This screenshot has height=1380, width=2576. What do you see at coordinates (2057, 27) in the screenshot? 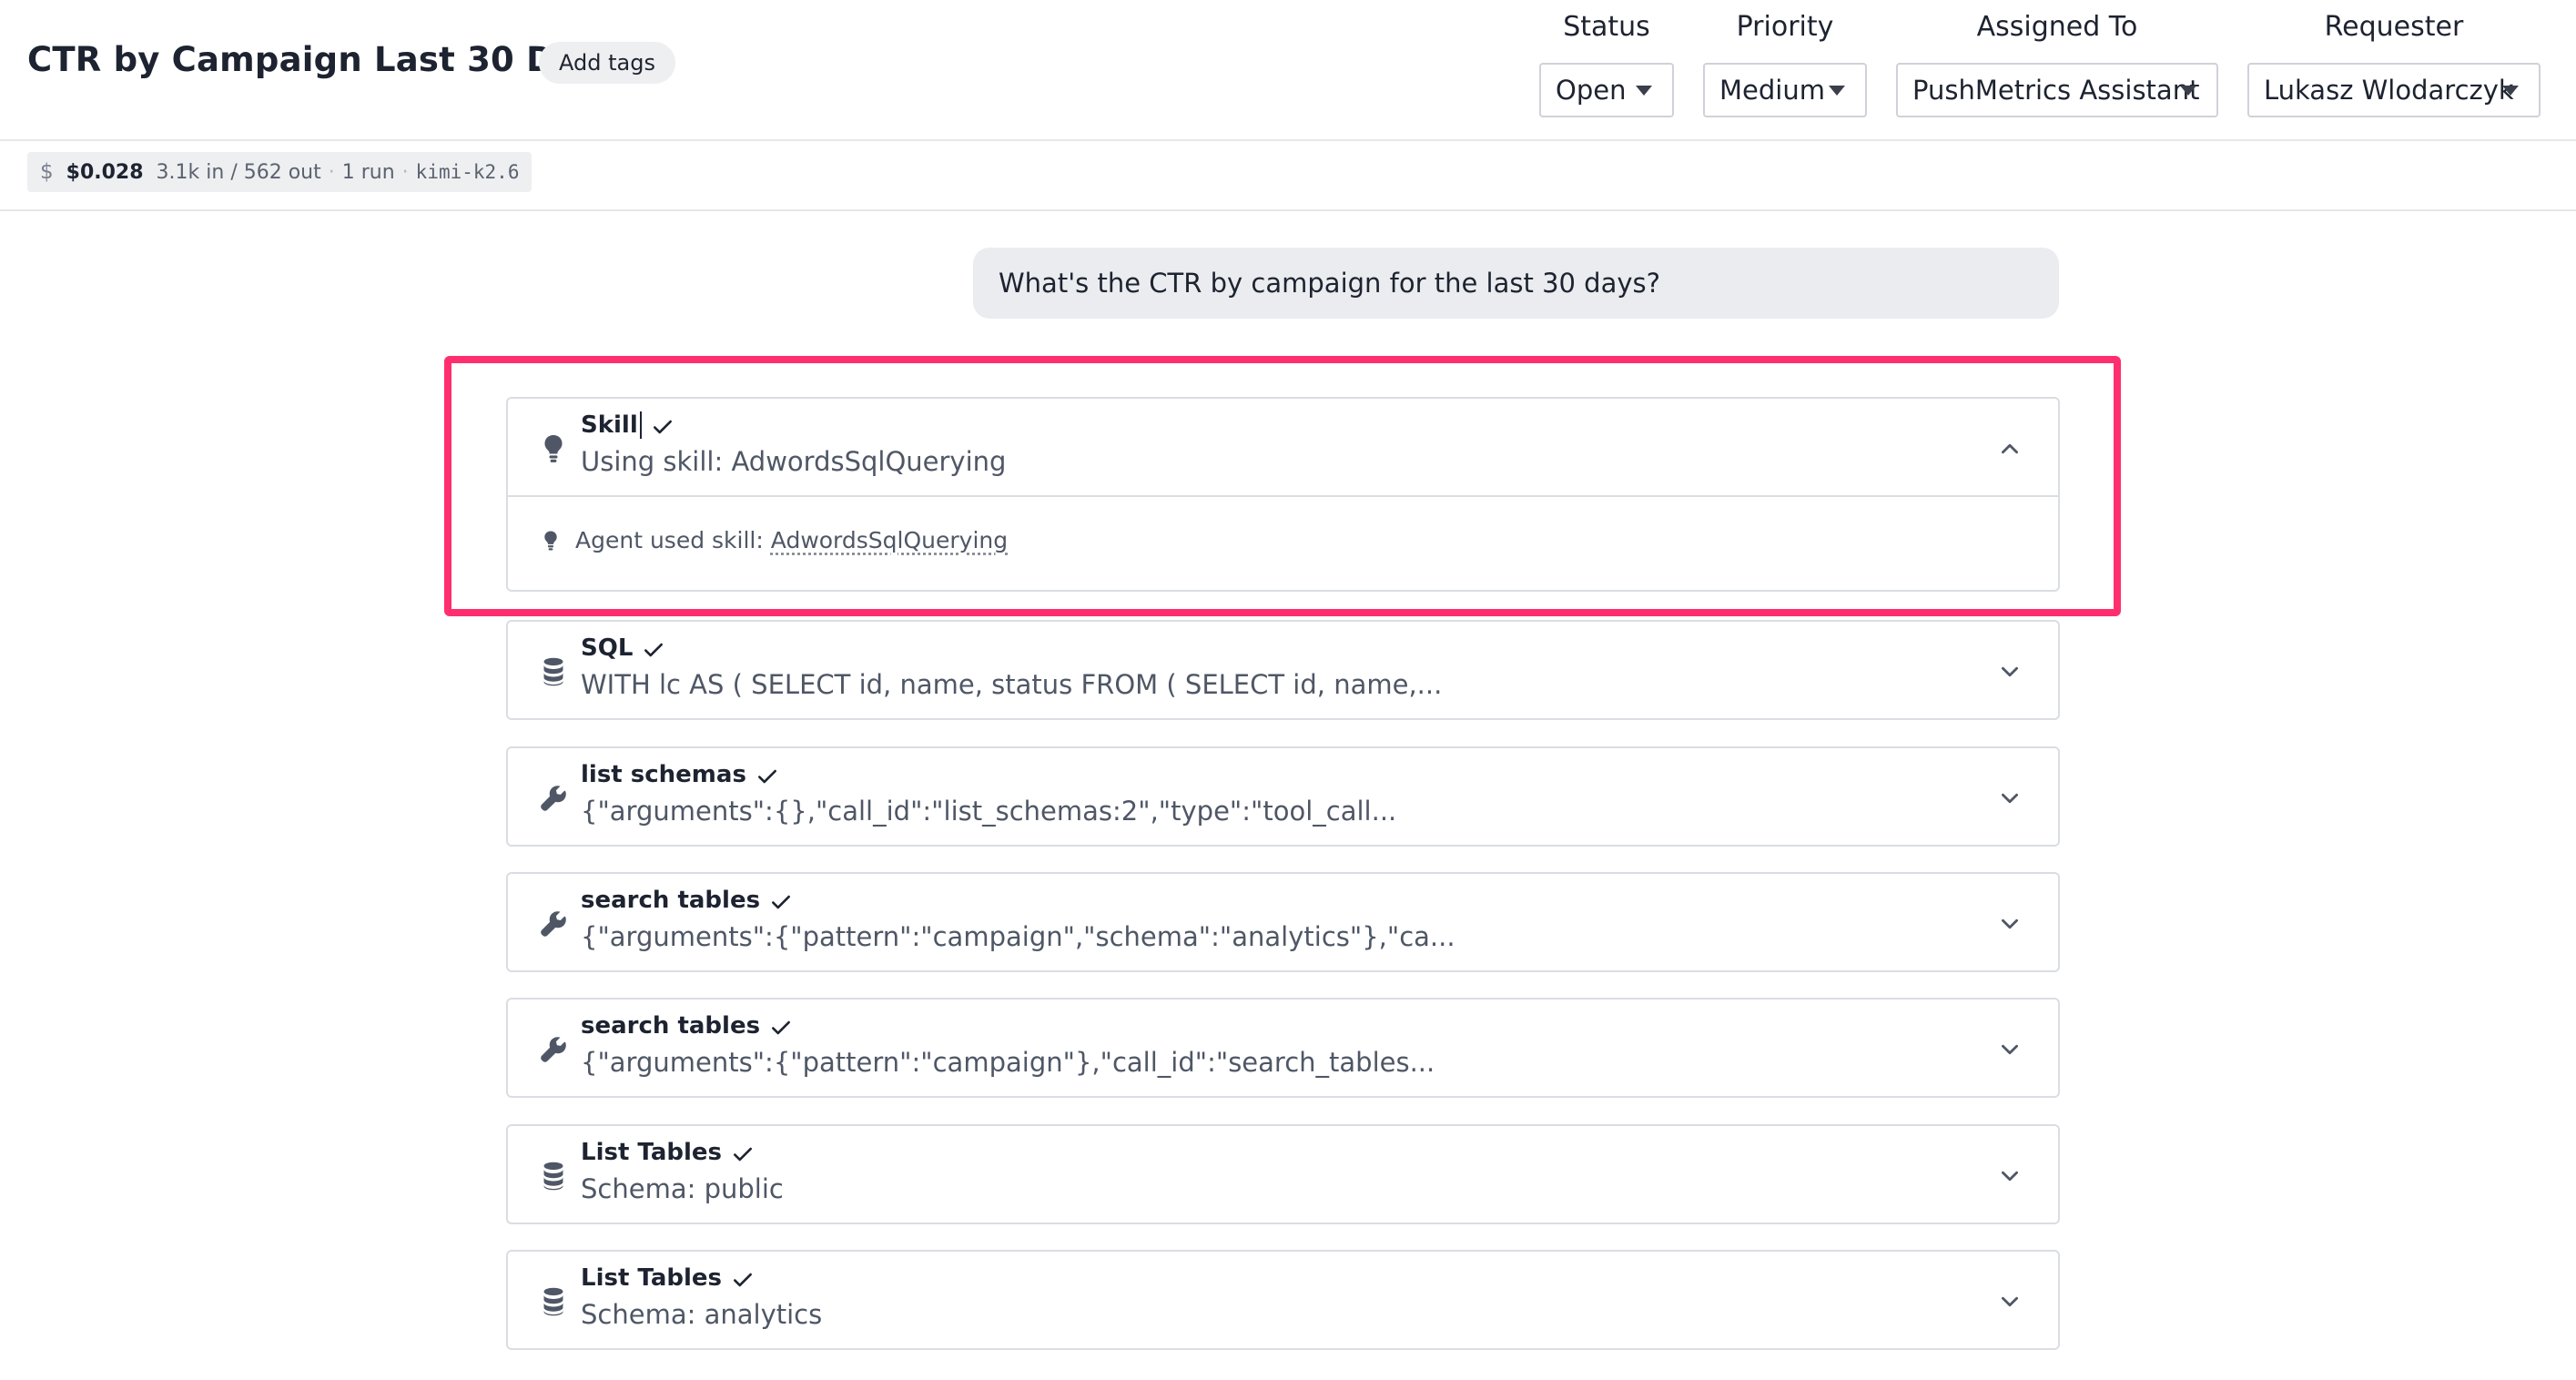
I see `assigned-to-label: Assigned To` at bounding box center [2057, 27].